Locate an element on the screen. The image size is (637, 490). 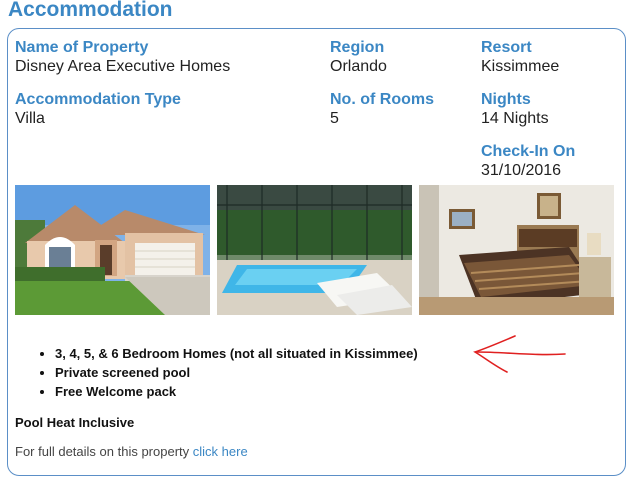
region-value: Orlando is located at coordinates (358, 66).